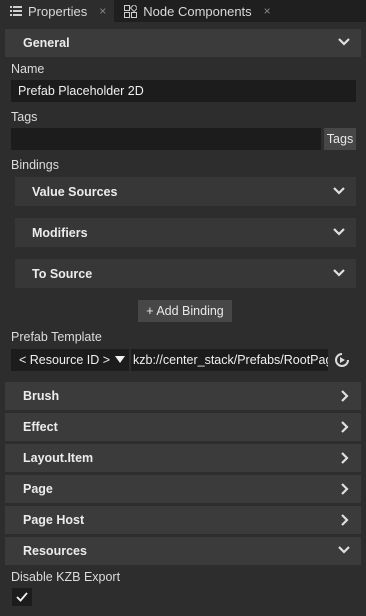  Describe the element at coordinates (35, 165) in the screenshot. I see `bindings-label: Bindings` at that location.